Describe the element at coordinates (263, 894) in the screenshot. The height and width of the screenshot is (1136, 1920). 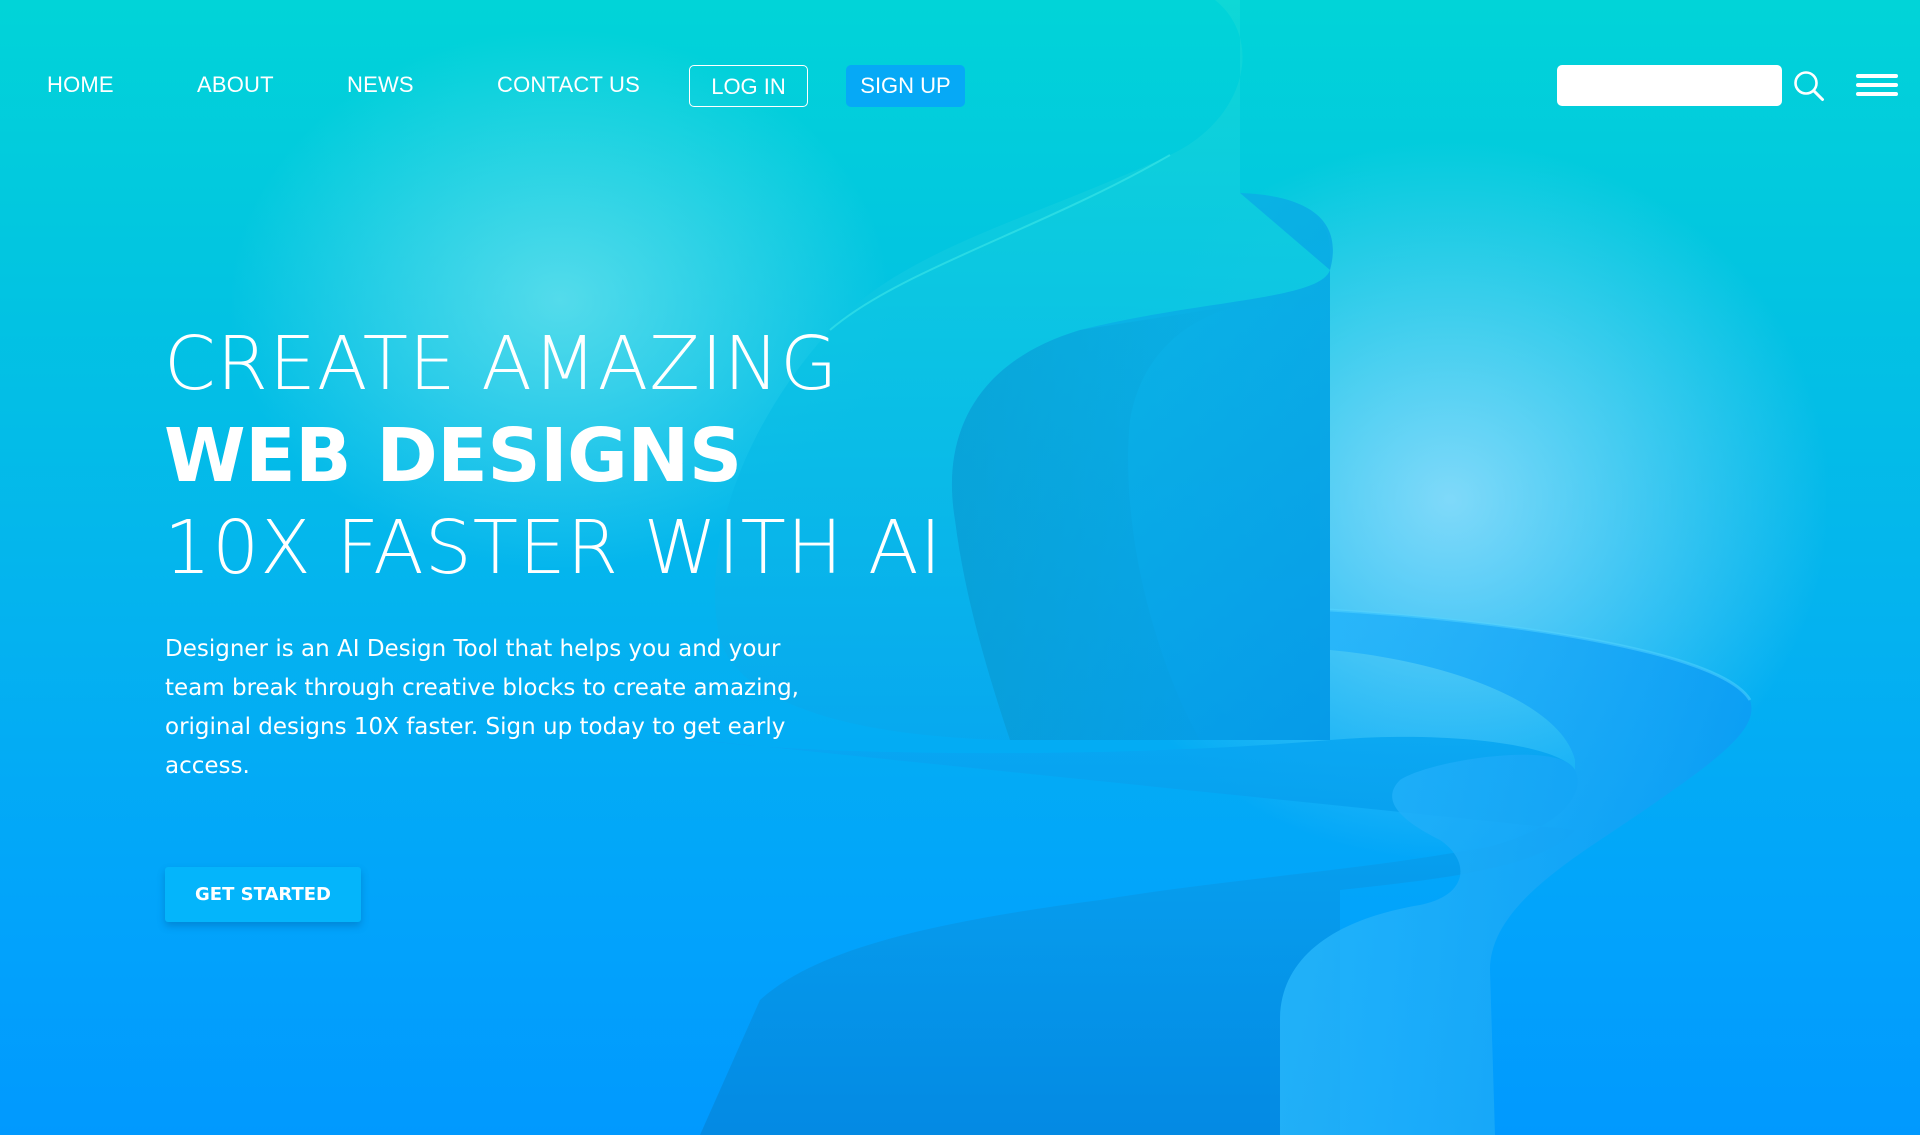
I see `get-started-button: GET STARTED` at that location.